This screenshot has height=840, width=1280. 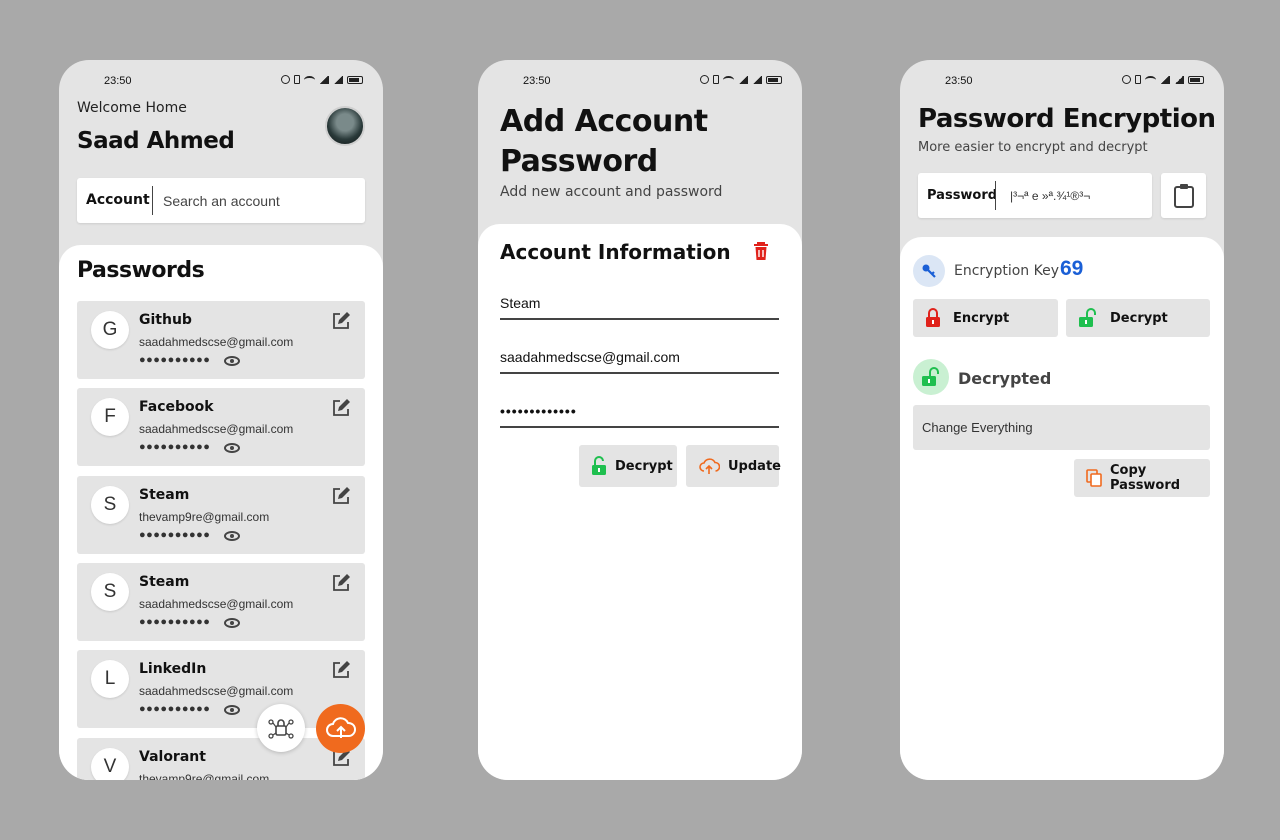 I want to click on lock-icon, so click(x=933, y=317).